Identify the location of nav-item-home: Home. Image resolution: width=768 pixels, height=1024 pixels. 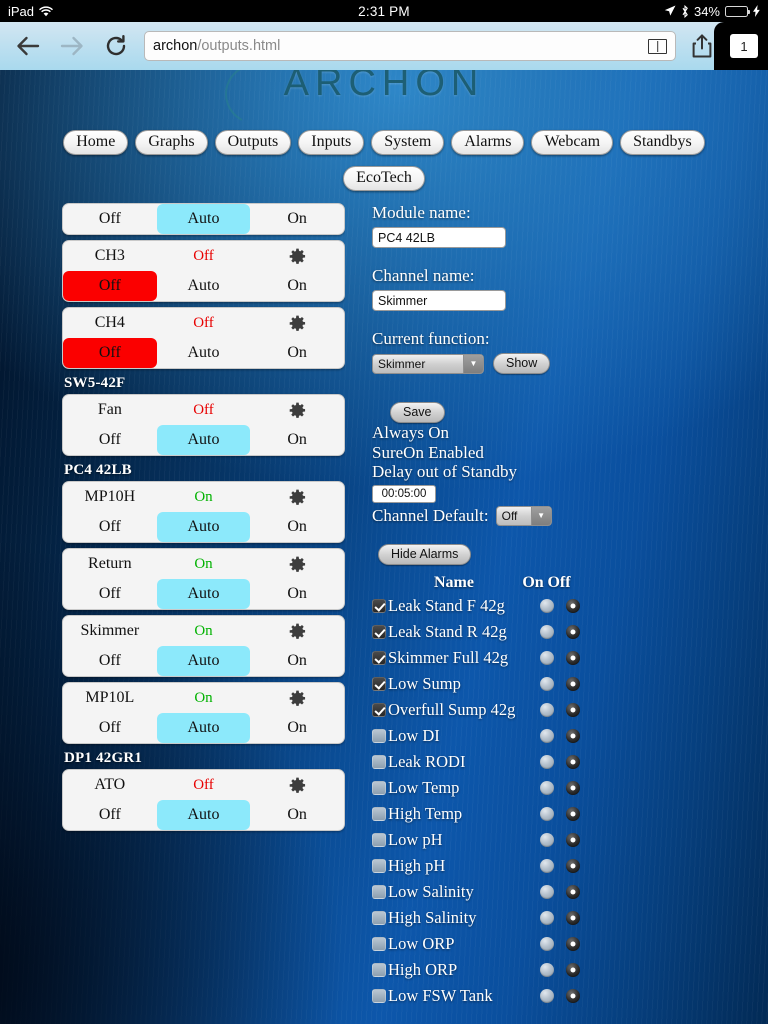
(96, 142).